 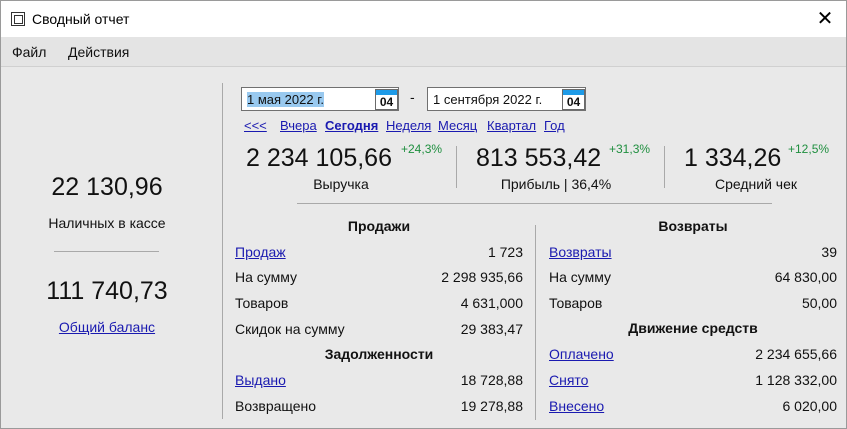 I want to click on date-to-field: 1 сентября 2022 г. 04, so click(x=506, y=99).